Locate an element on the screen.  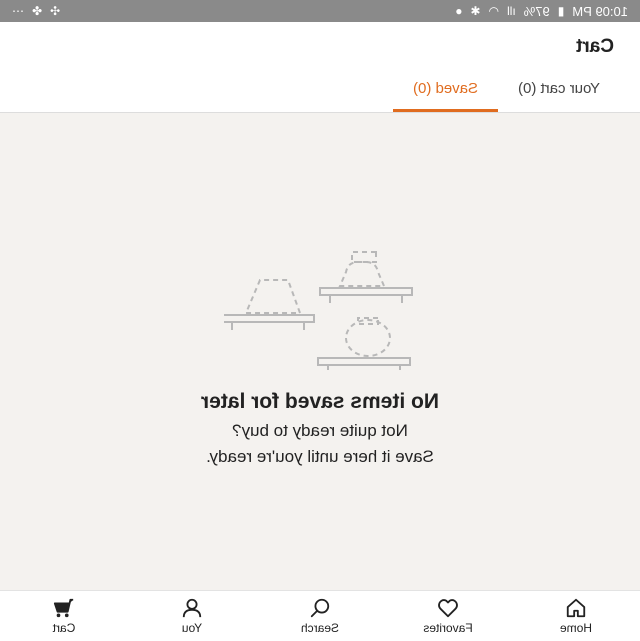
battery-level: 97% is located at coordinates (536, 11).